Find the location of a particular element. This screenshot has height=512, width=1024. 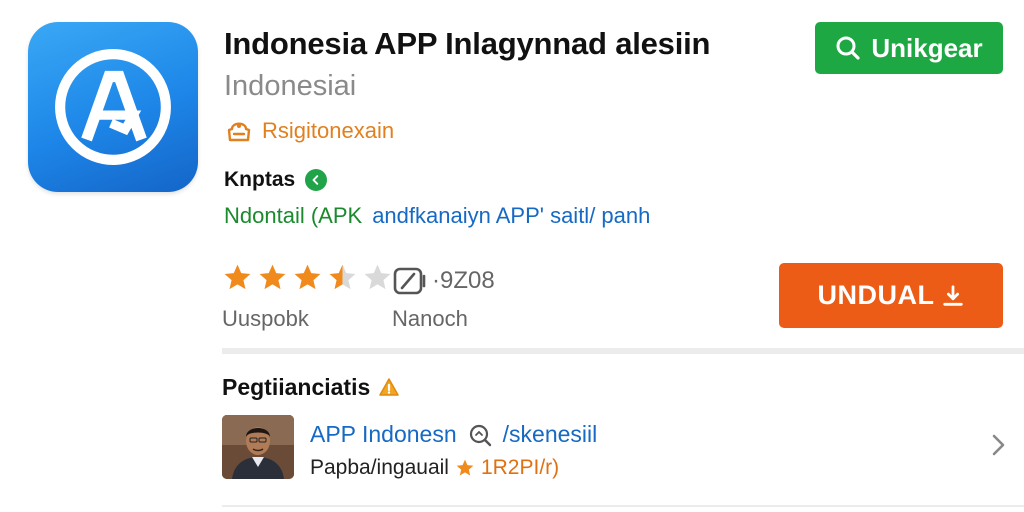

bottom-divider is located at coordinates (623, 506).